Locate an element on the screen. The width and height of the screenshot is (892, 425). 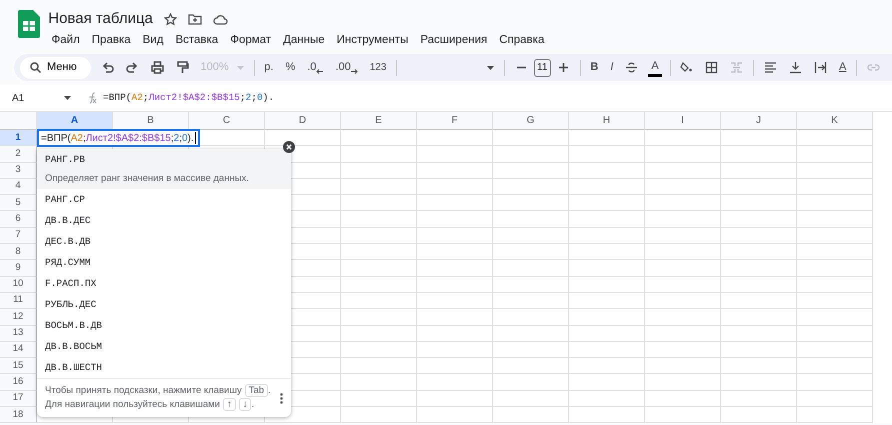
print-icon is located at coordinates (157, 67).